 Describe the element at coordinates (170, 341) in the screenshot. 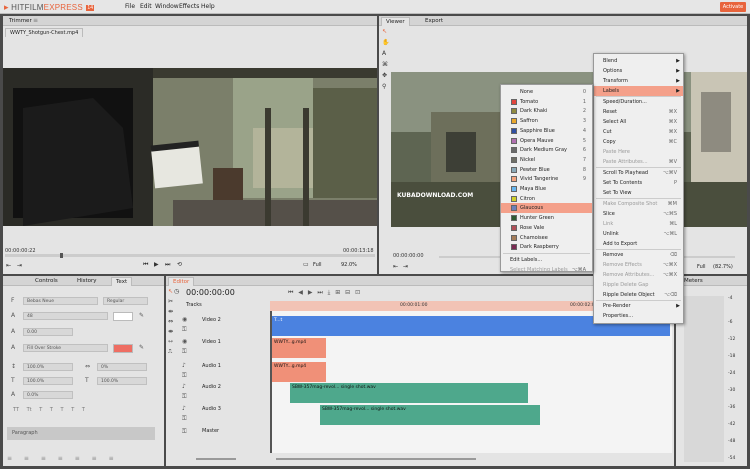

I see `slide-tool-icon: ⇿` at that location.